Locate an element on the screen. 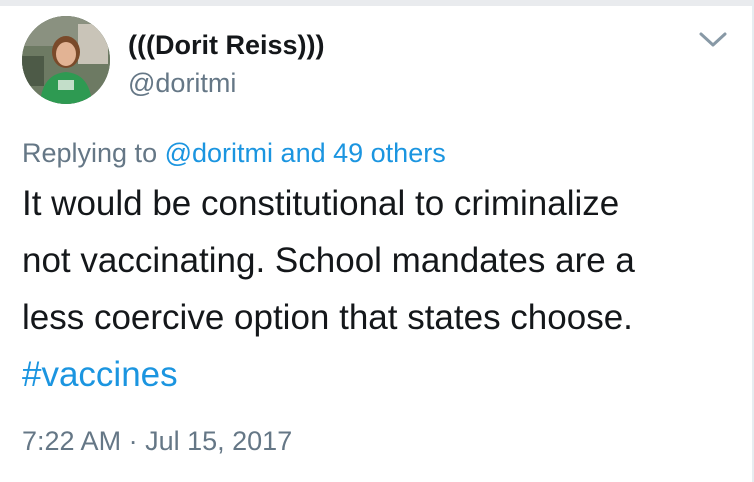  user-handle: @doritmi is located at coordinates (182, 83).